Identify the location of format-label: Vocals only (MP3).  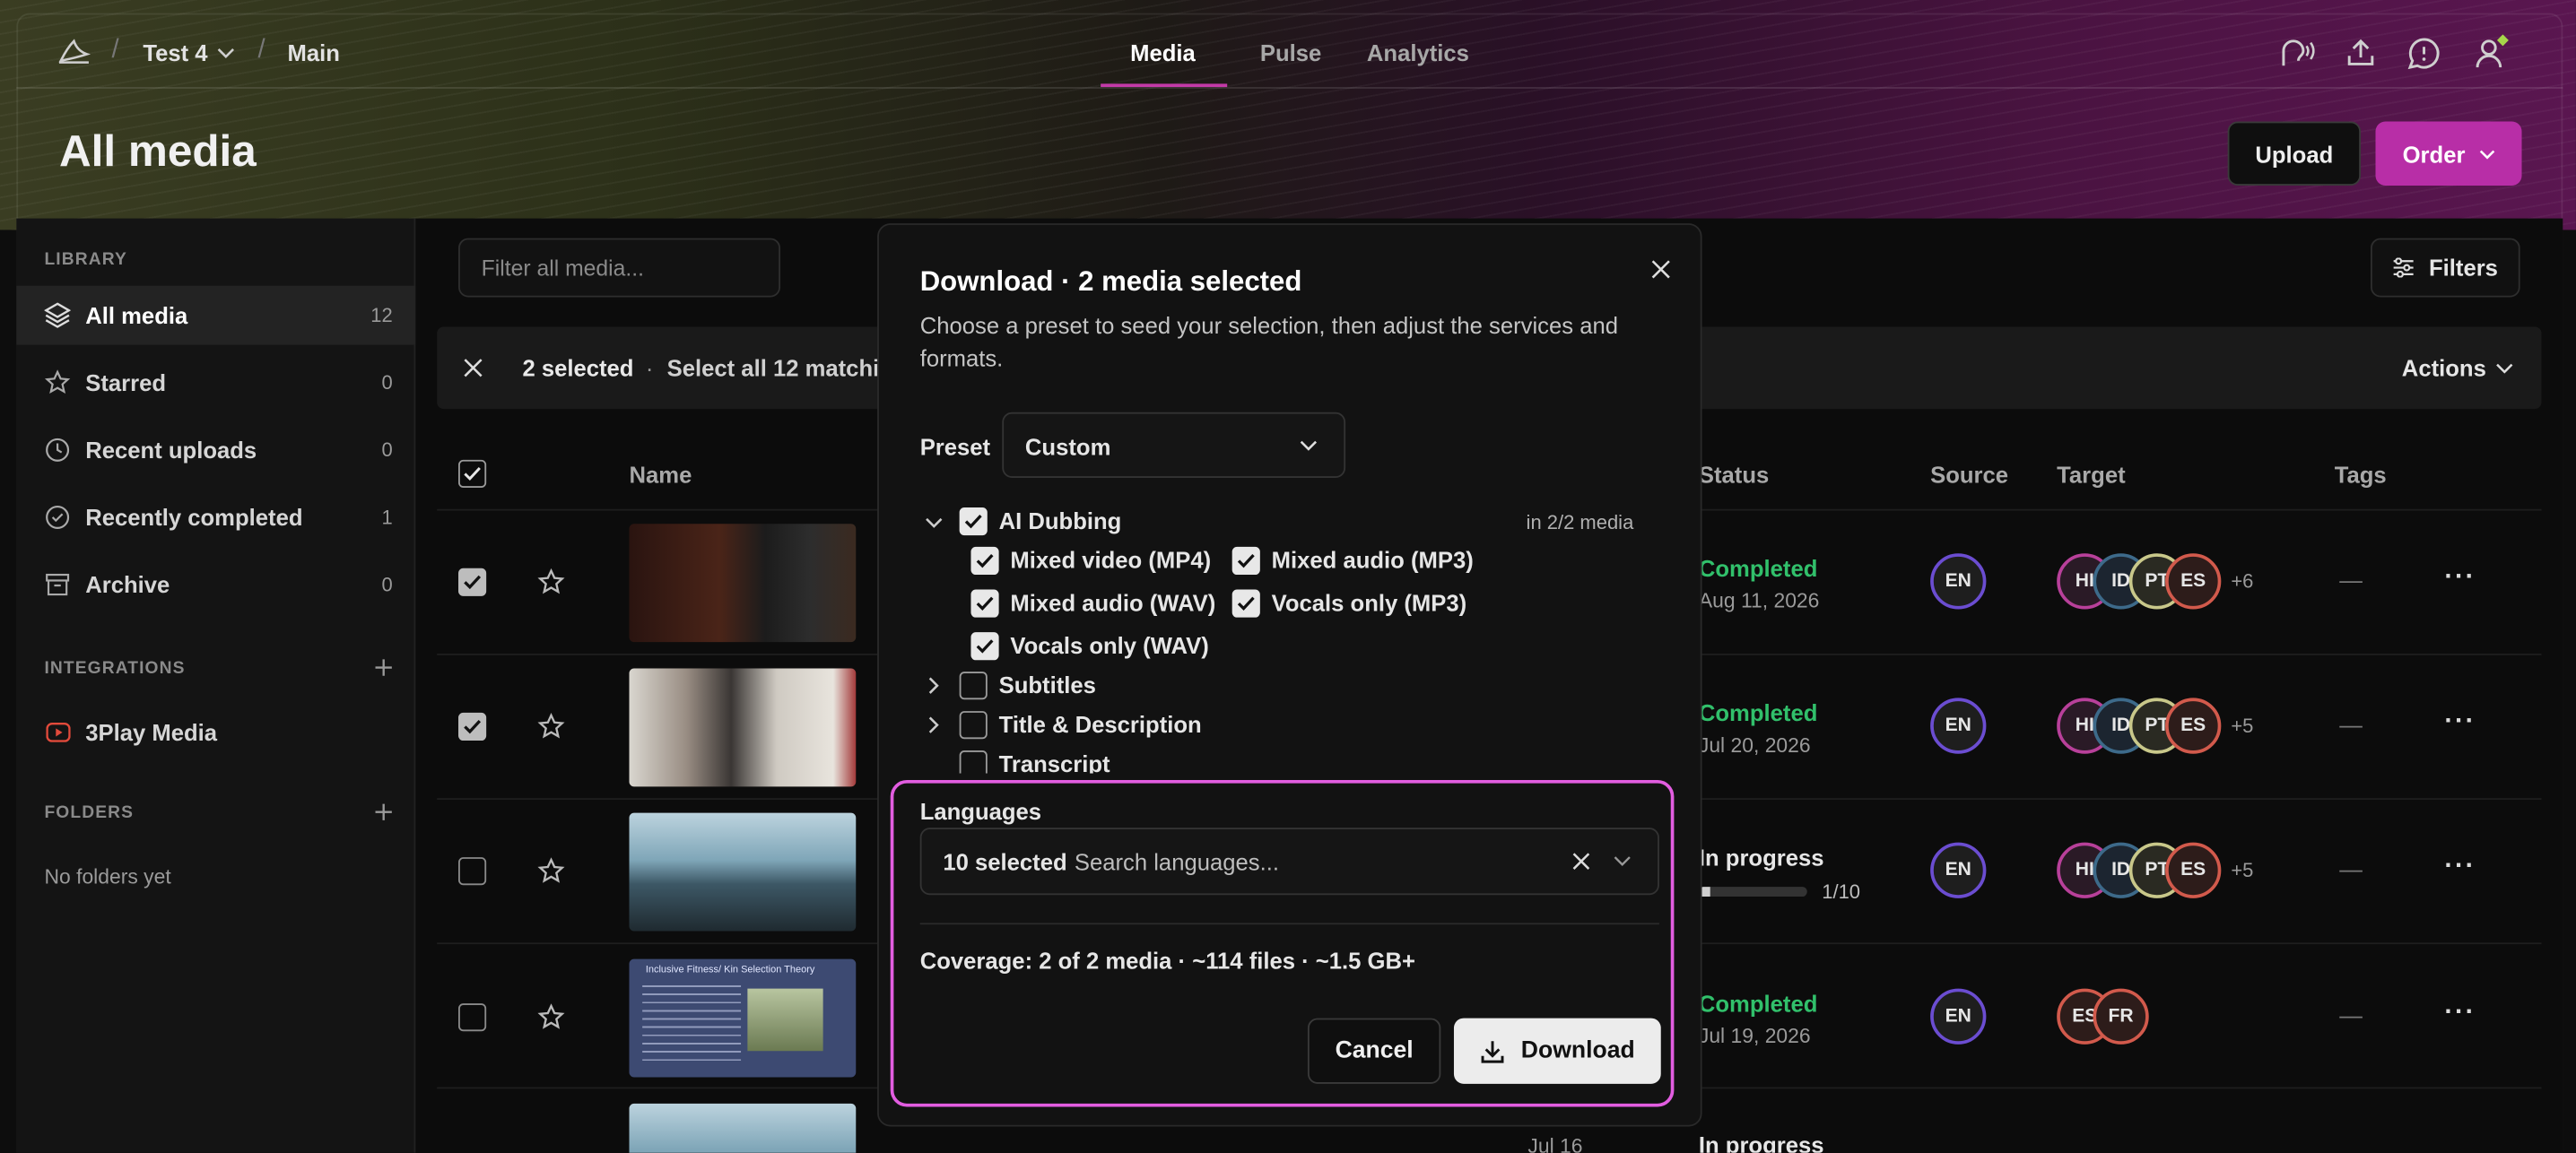
(1369, 602).